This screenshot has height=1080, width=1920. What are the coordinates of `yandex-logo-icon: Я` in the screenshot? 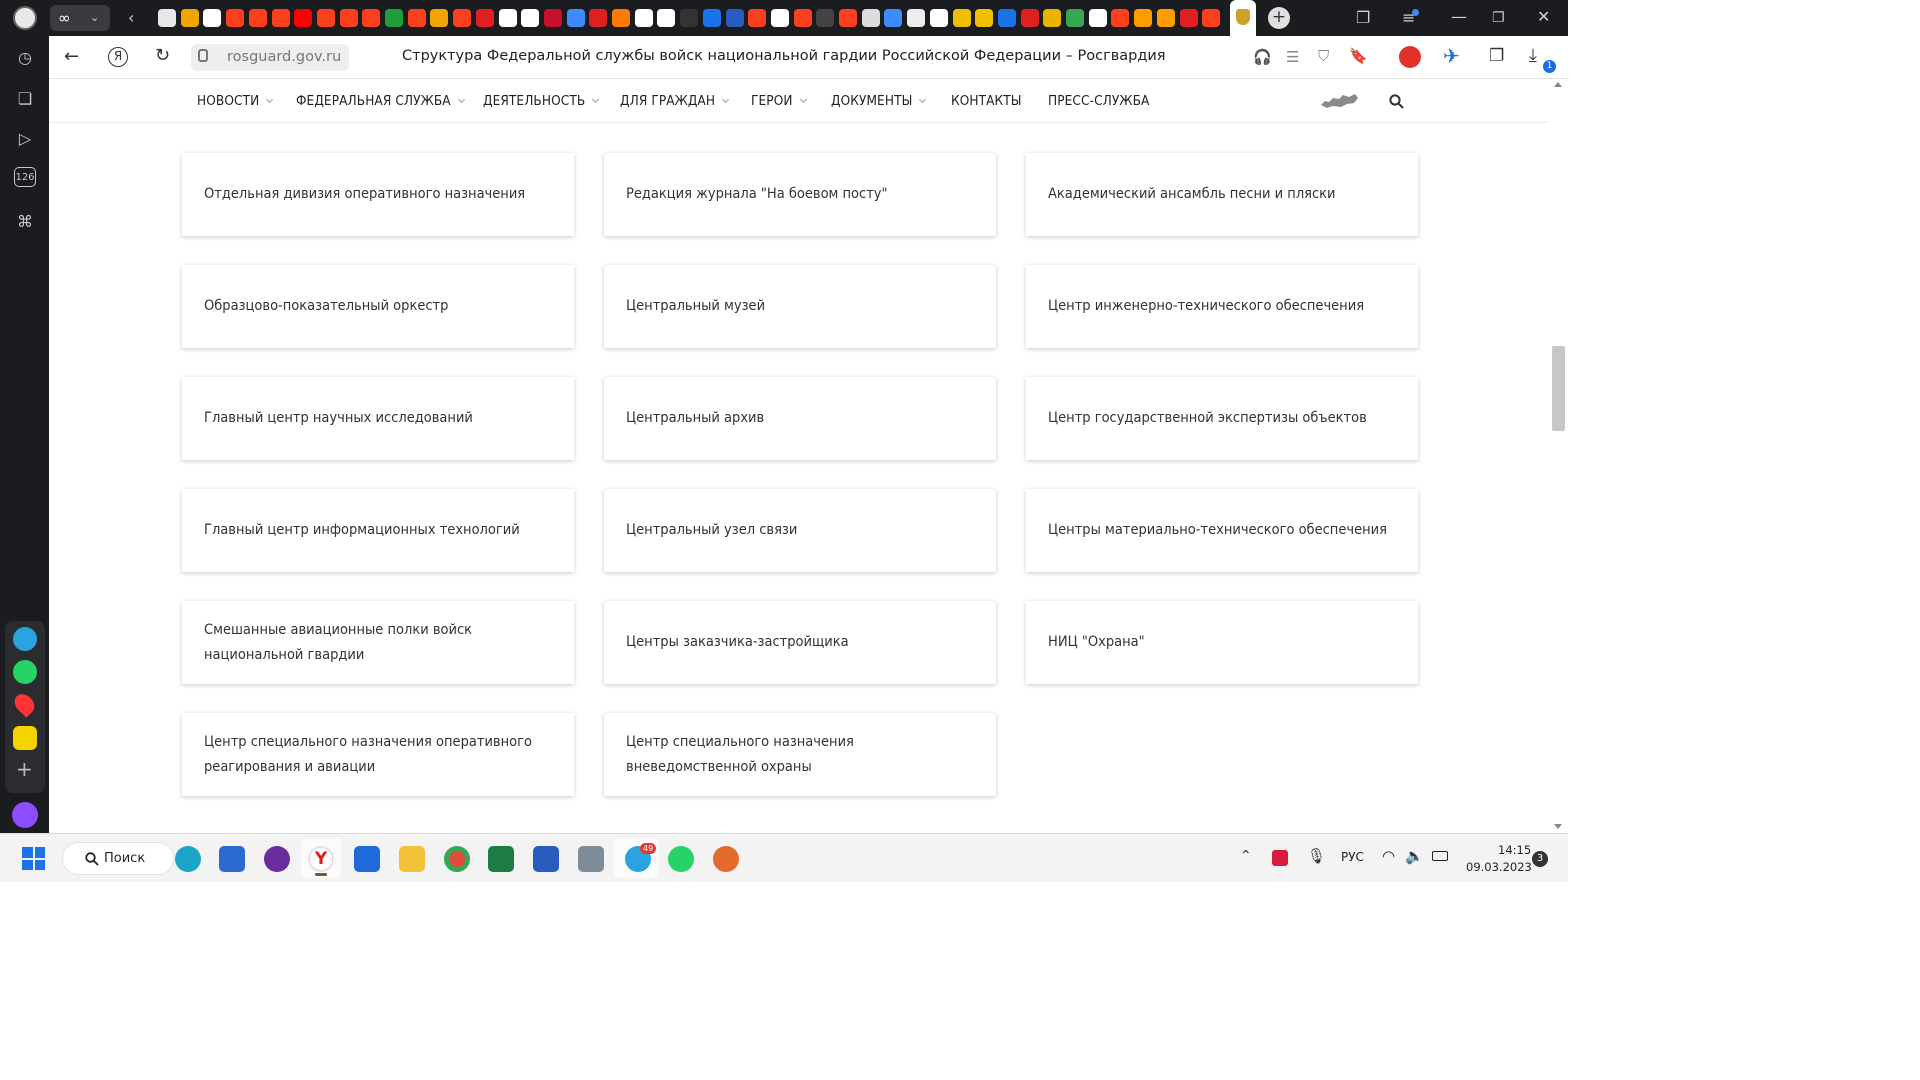 It's located at (118, 57).